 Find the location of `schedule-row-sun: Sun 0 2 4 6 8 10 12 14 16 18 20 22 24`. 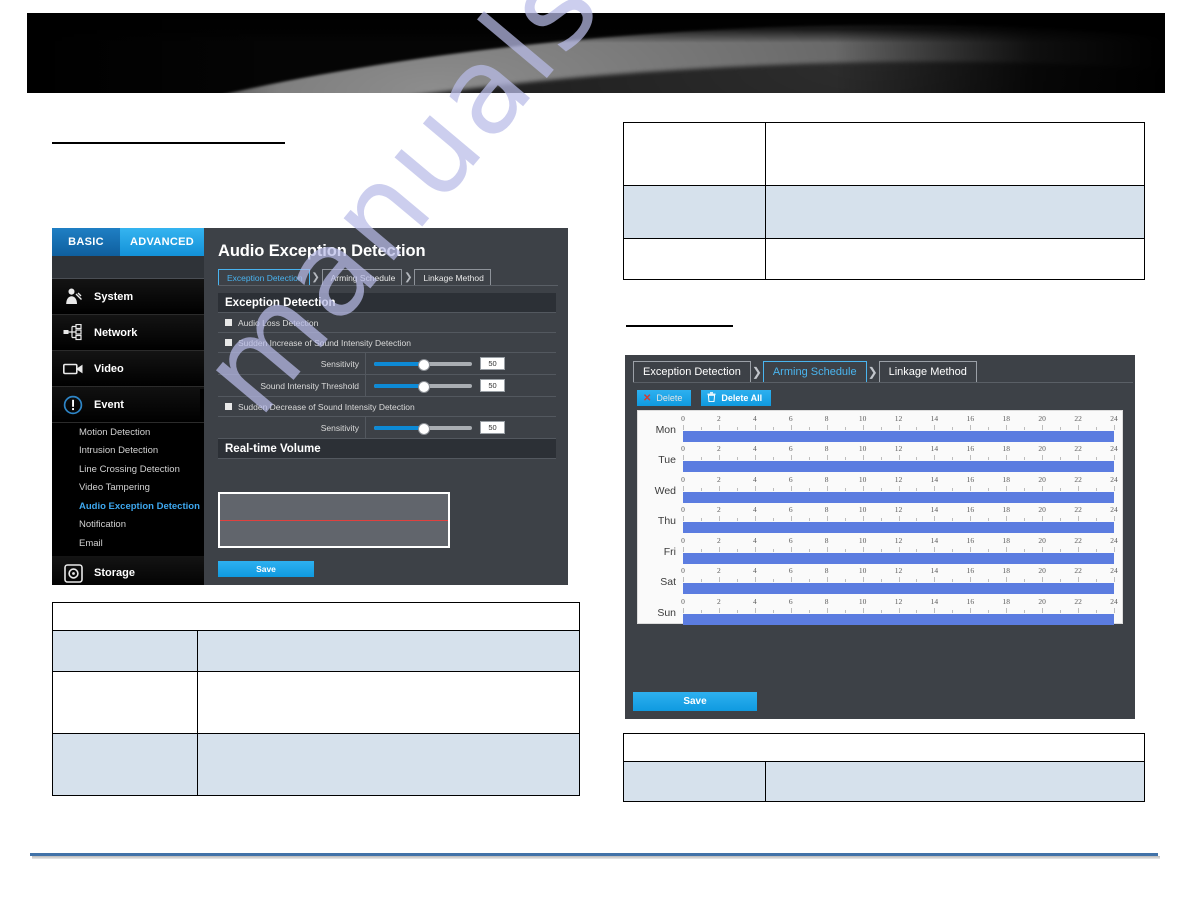

schedule-row-sun: Sun 0 2 4 6 8 10 12 14 16 18 20 22 24 is located at coordinates (880, 609).